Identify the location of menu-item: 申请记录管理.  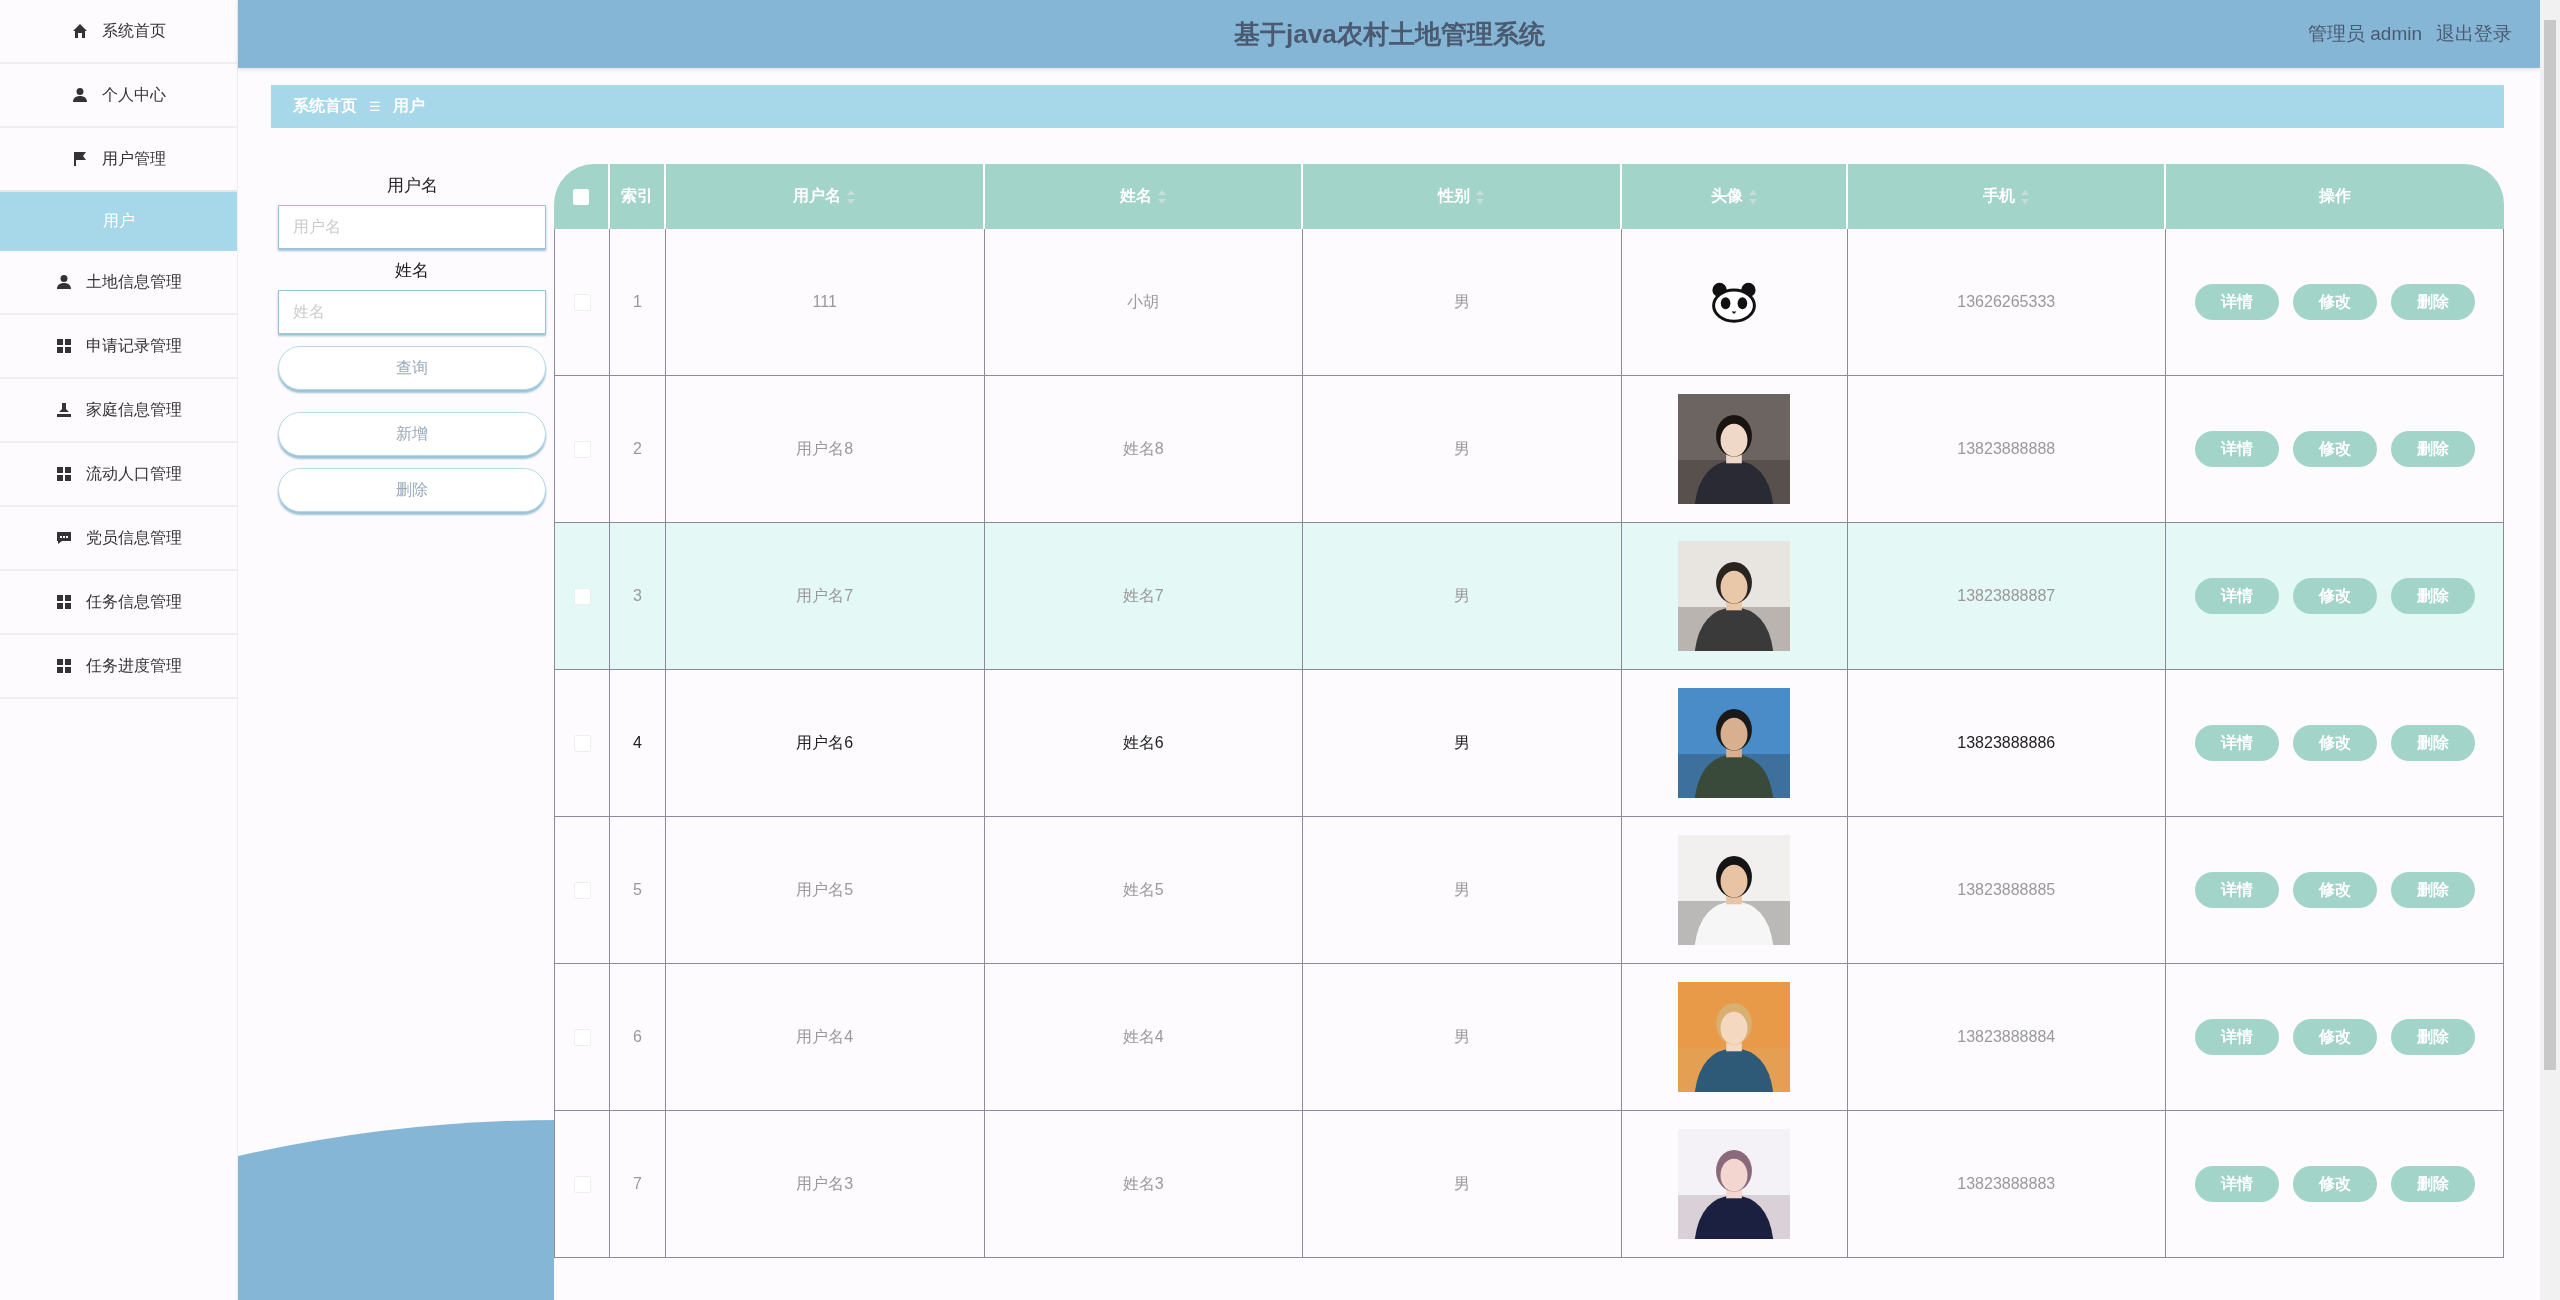
(118, 347).